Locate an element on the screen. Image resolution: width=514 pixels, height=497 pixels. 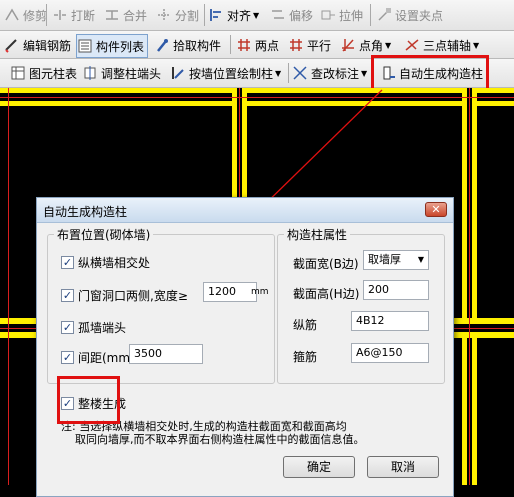
column-table-button: 图元柱表 is located at coordinates (43, 73).